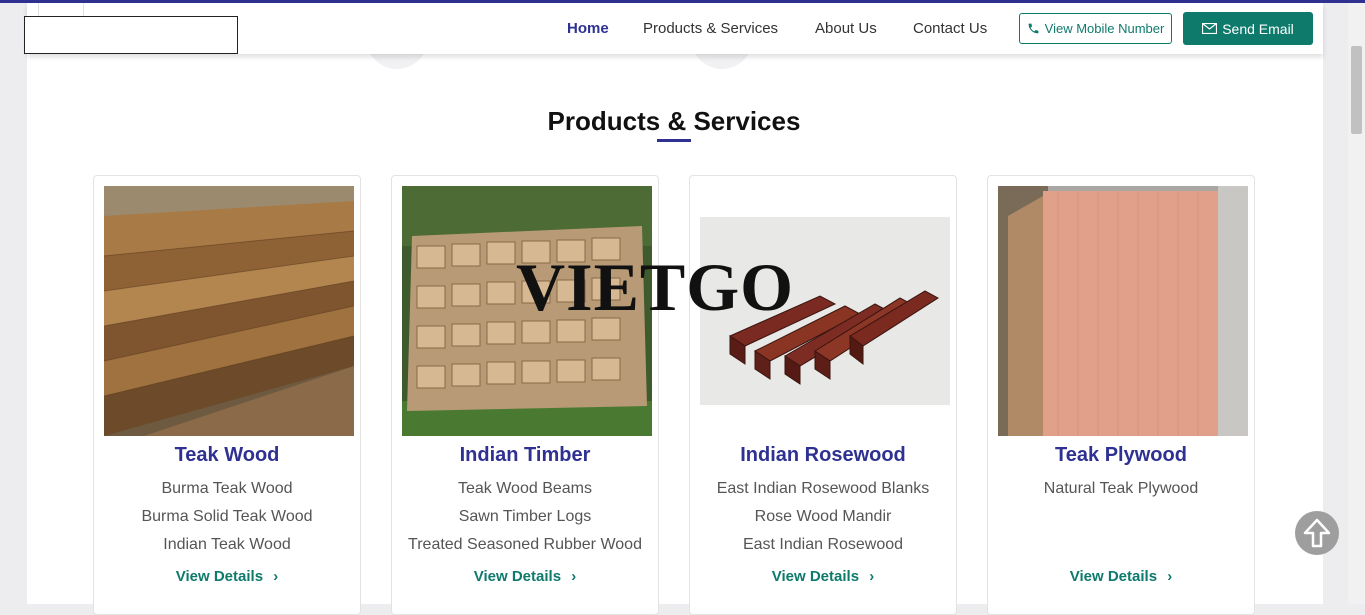 This screenshot has width=1365, height=615. Describe the element at coordinates (1356, 90) in the screenshot. I see `scrollbar-thumb` at that location.